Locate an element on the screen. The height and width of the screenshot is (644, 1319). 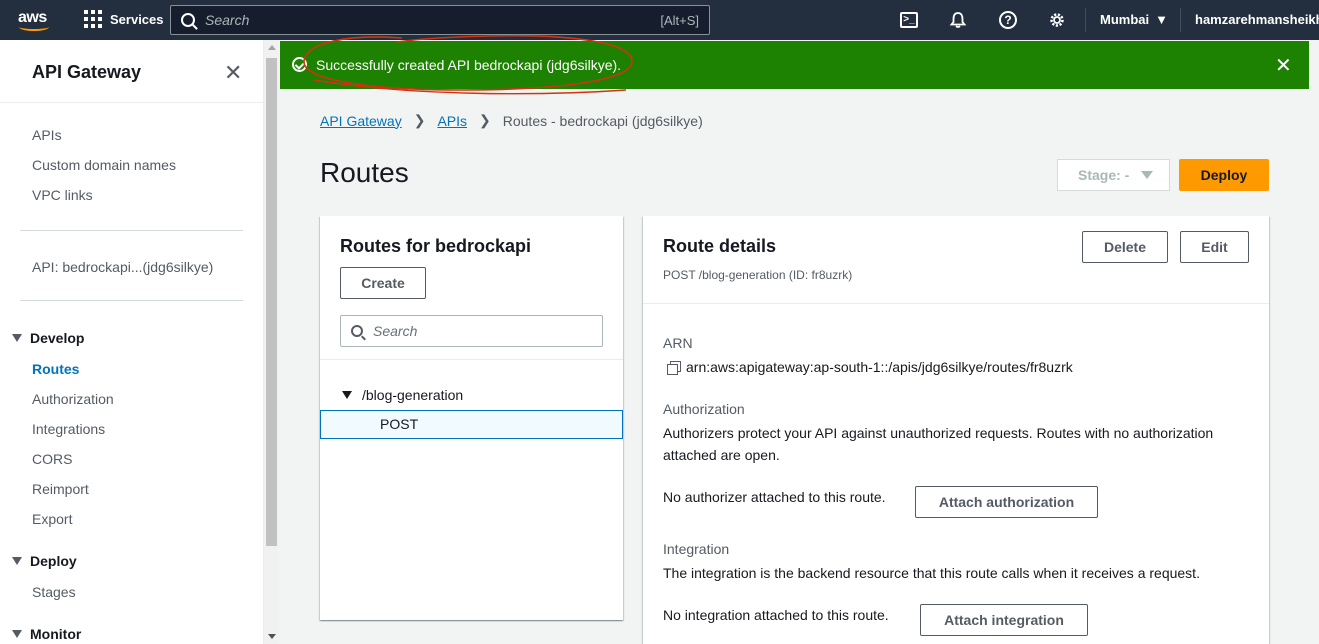
scroll-up-arrow-icon is located at coordinates (272, 47).